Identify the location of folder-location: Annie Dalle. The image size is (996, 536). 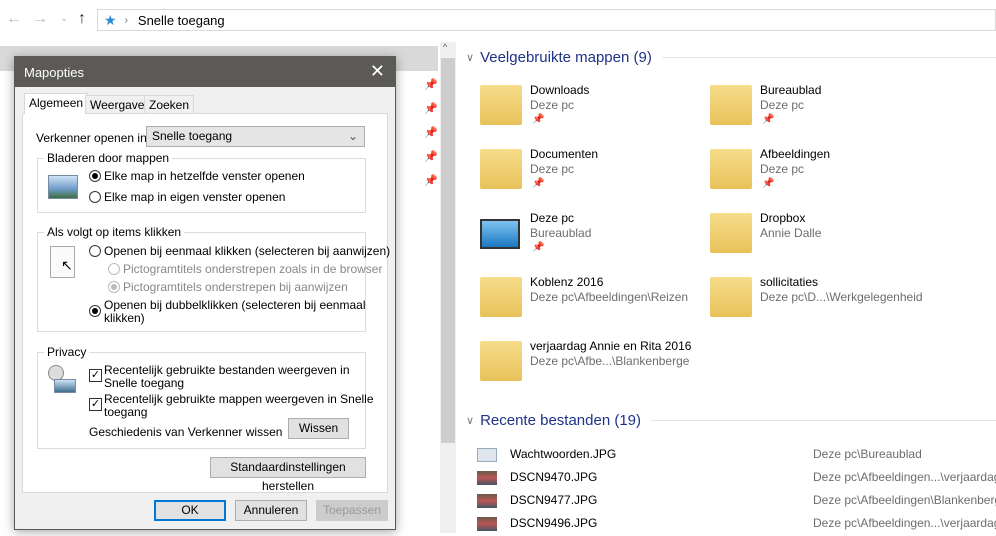
(791, 233).